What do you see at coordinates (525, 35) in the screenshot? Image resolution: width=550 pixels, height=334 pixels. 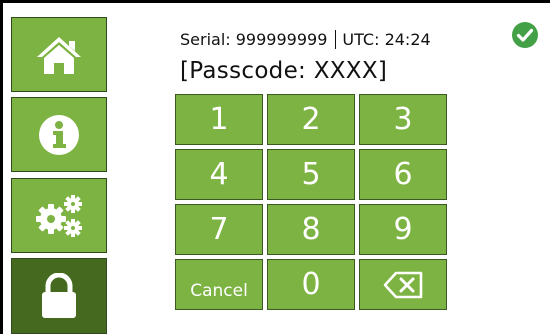 I see `check-circle-icon` at bounding box center [525, 35].